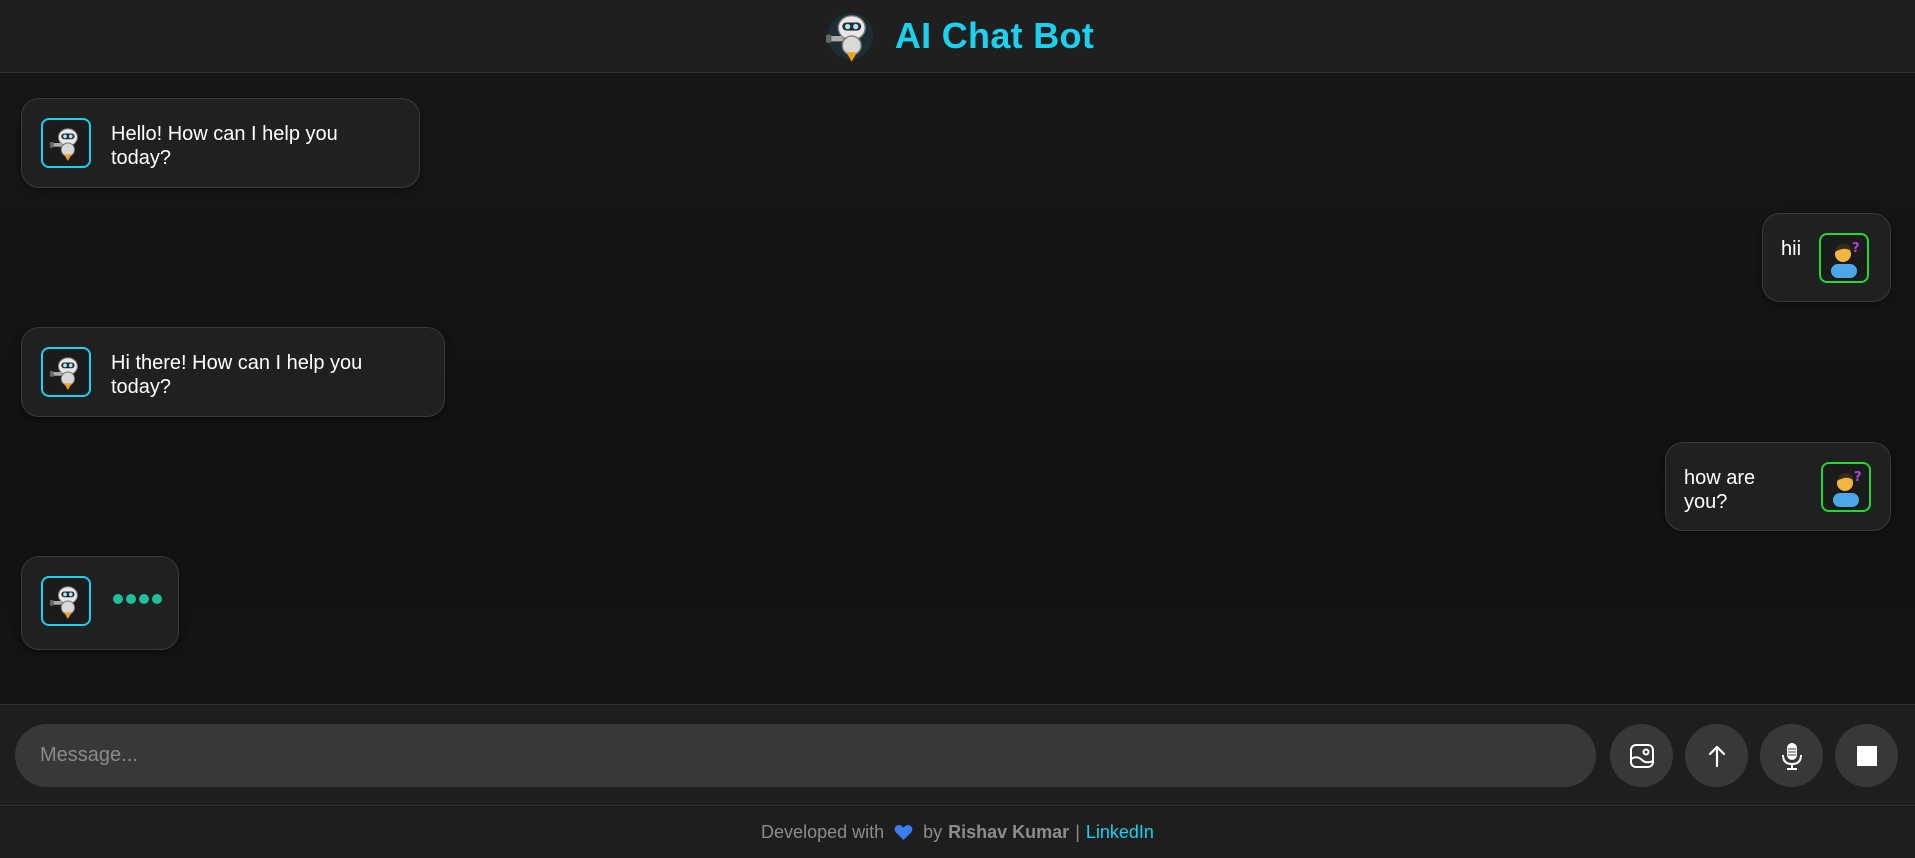 Image resolution: width=1915 pixels, height=858 pixels. Describe the element at coordinates (933, 832) in the screenshot. I see `footer-by: by` at that location.